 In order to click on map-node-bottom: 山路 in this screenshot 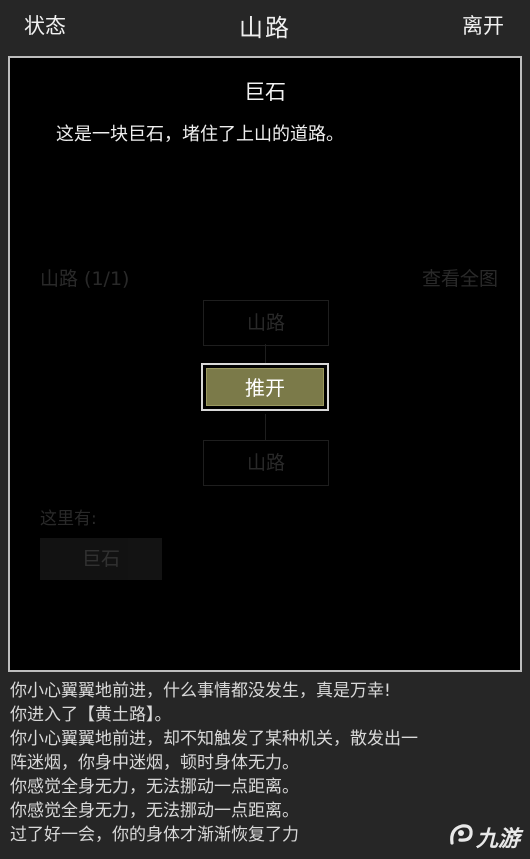, I will do `click(266, 463)`.